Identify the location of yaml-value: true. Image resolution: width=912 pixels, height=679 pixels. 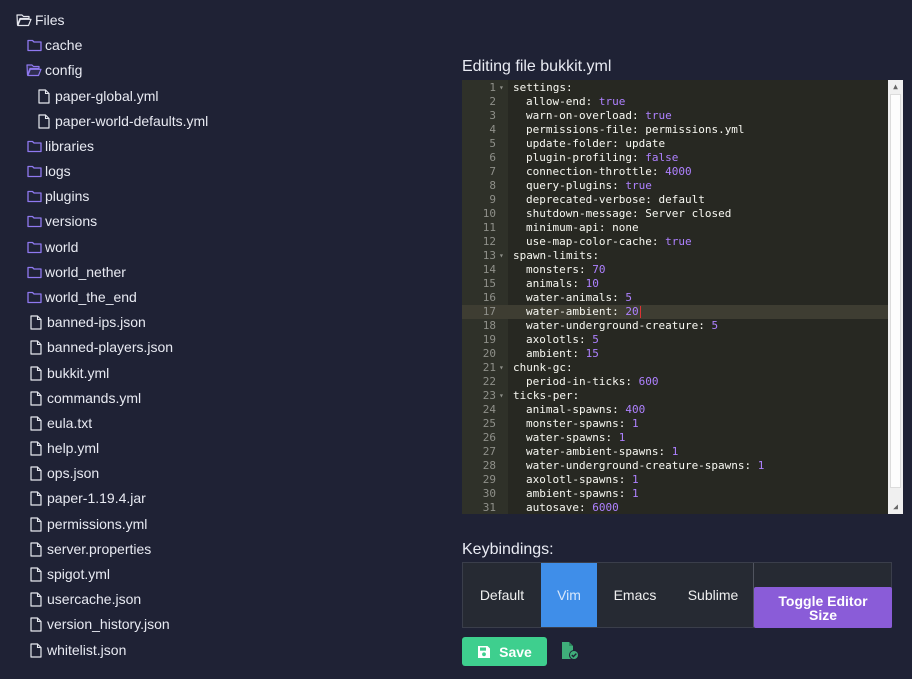
(612, 101).